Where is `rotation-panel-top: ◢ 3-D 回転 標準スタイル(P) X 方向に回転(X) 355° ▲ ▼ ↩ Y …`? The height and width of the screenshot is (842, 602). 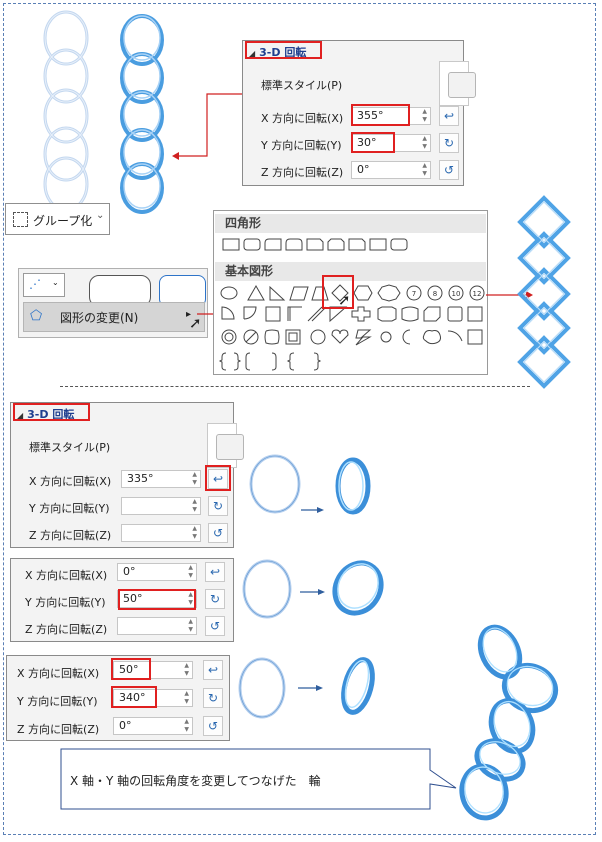 rotation-panel-top: ◢ 3-D 回転 標準スタイル(P) X 方向に回転(X) 355° ▲ ▼ ↩ Y … is located at coordinates (359, 113).